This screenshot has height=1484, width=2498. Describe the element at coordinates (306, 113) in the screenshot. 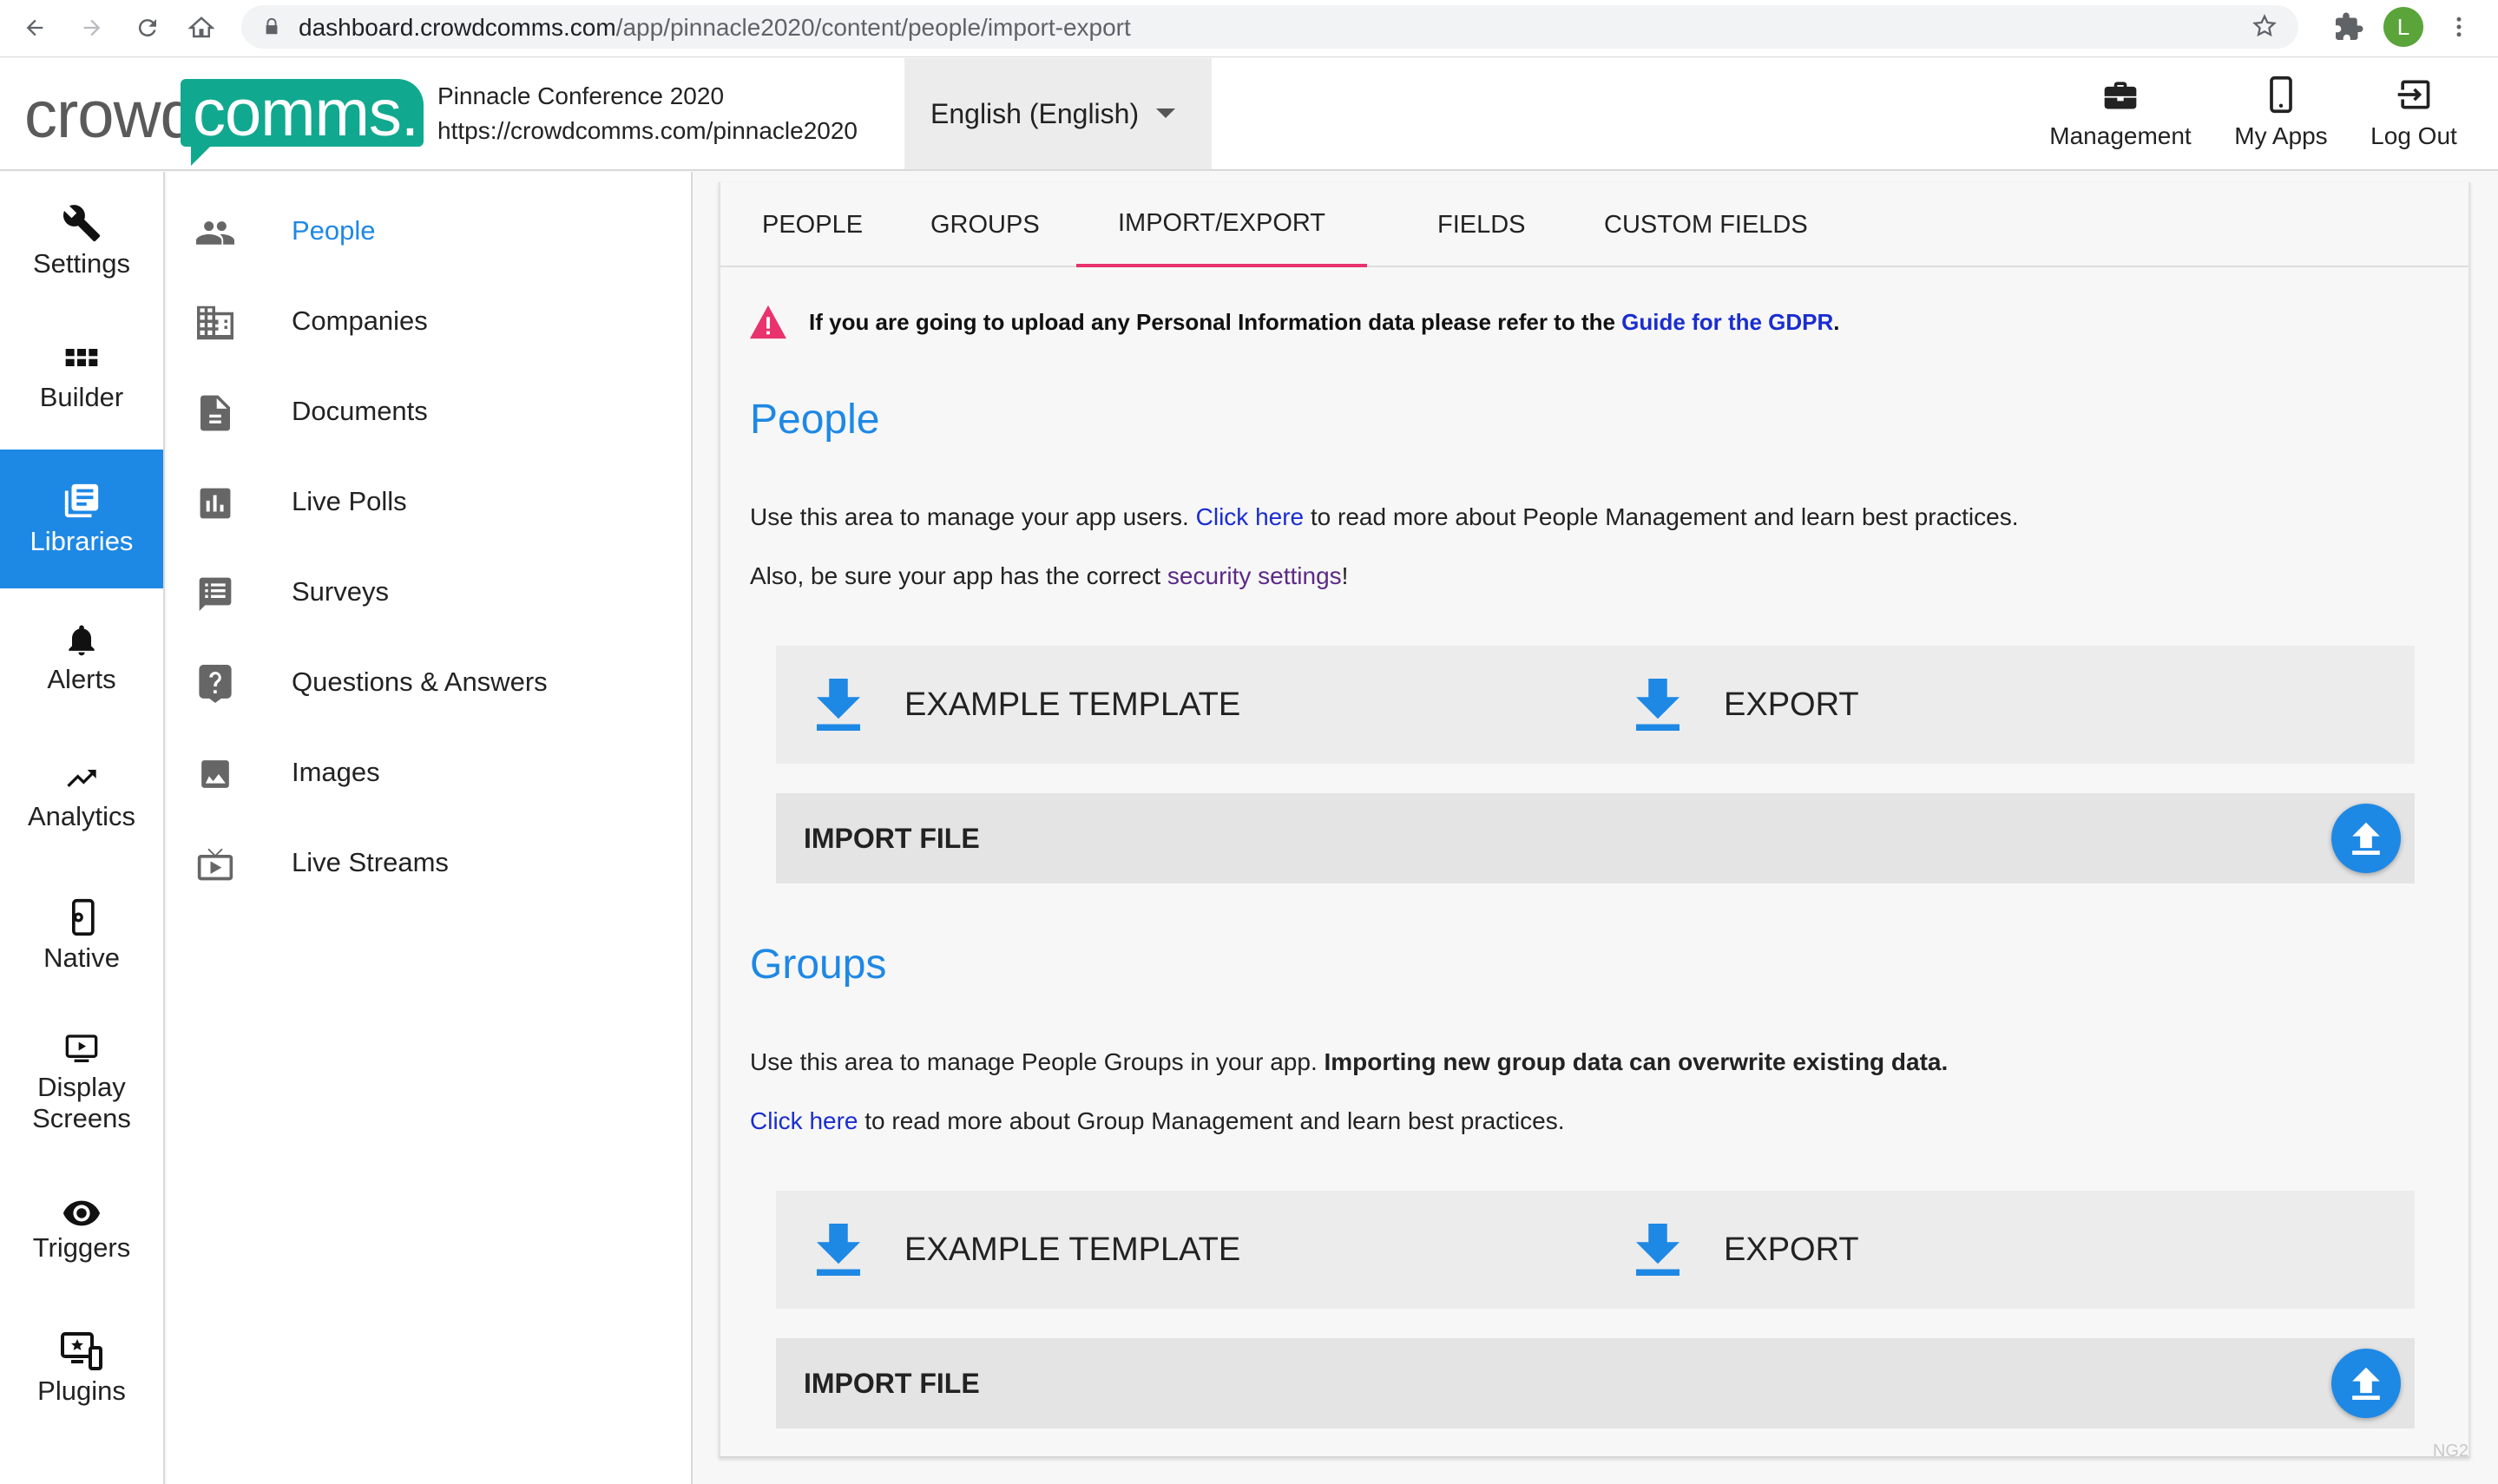

I see `logo-comms-text: comms.` at that location.